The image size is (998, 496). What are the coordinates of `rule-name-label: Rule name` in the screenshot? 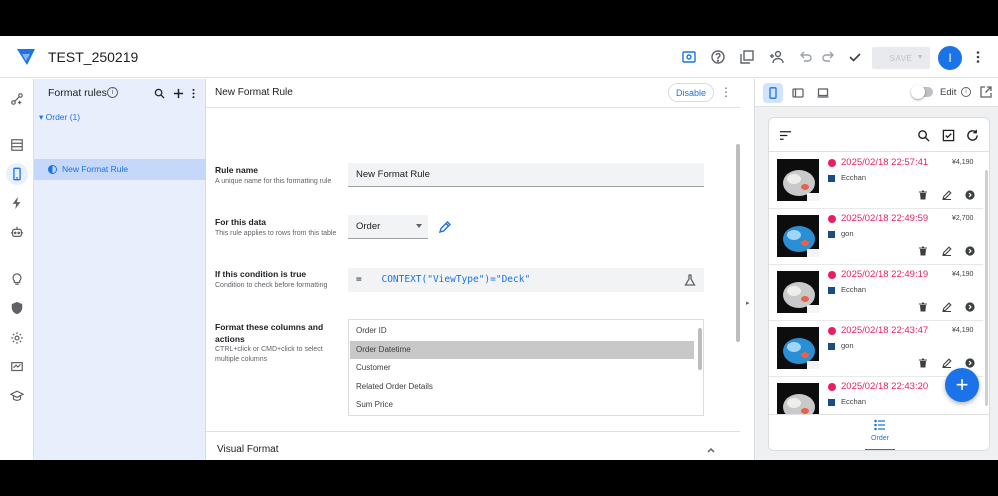 It's located at (236, 170).